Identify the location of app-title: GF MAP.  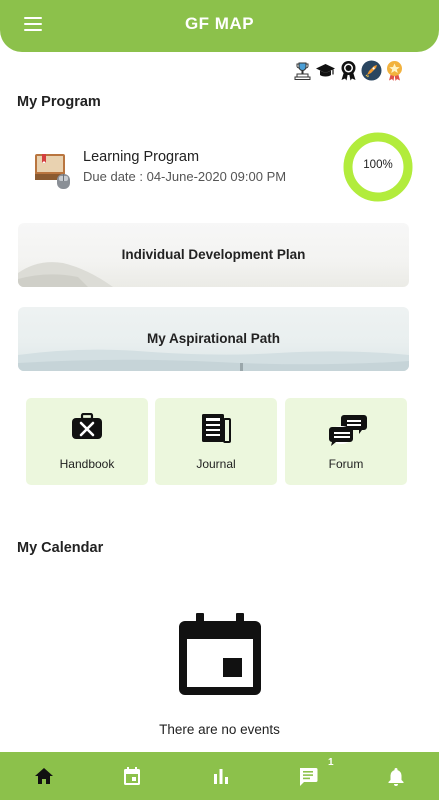
(219, 23).